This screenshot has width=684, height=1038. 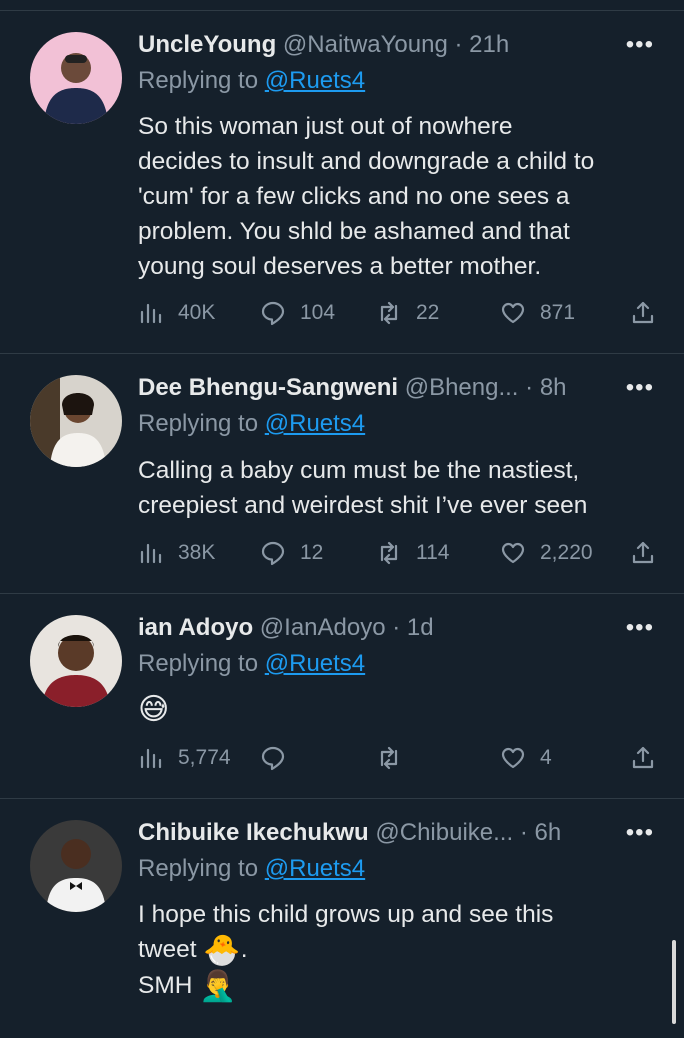 I want to click on tweet-text-line: SMH 🤦‍♂️, so click(x=398, y=986).